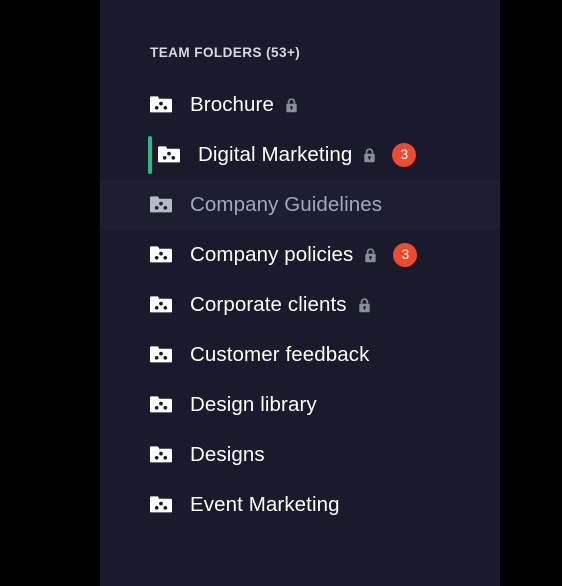 This screenshot has width=562, height=586. I want to click on folder-list-item-corporate-clients: Corporate clients, so click(300, 305).